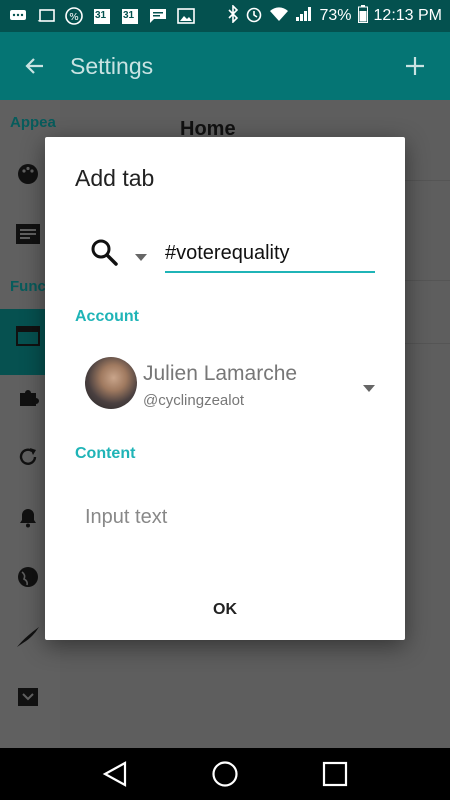  I want to click on palette-icon, so click(28, 174).